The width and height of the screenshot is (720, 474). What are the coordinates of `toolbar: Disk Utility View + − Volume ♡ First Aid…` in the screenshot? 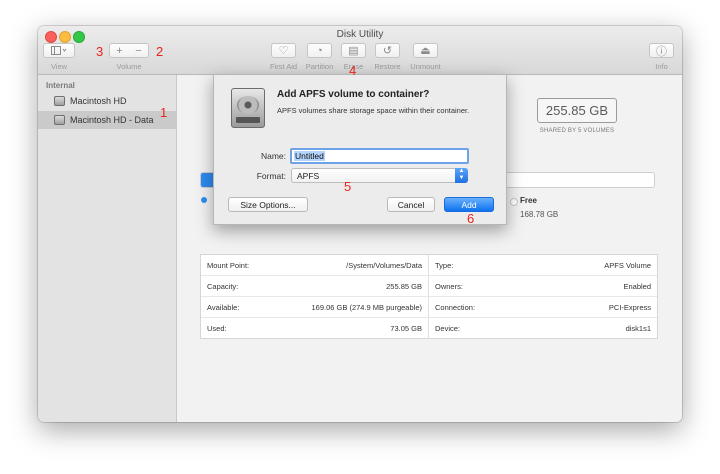 It's located at (360, 50).